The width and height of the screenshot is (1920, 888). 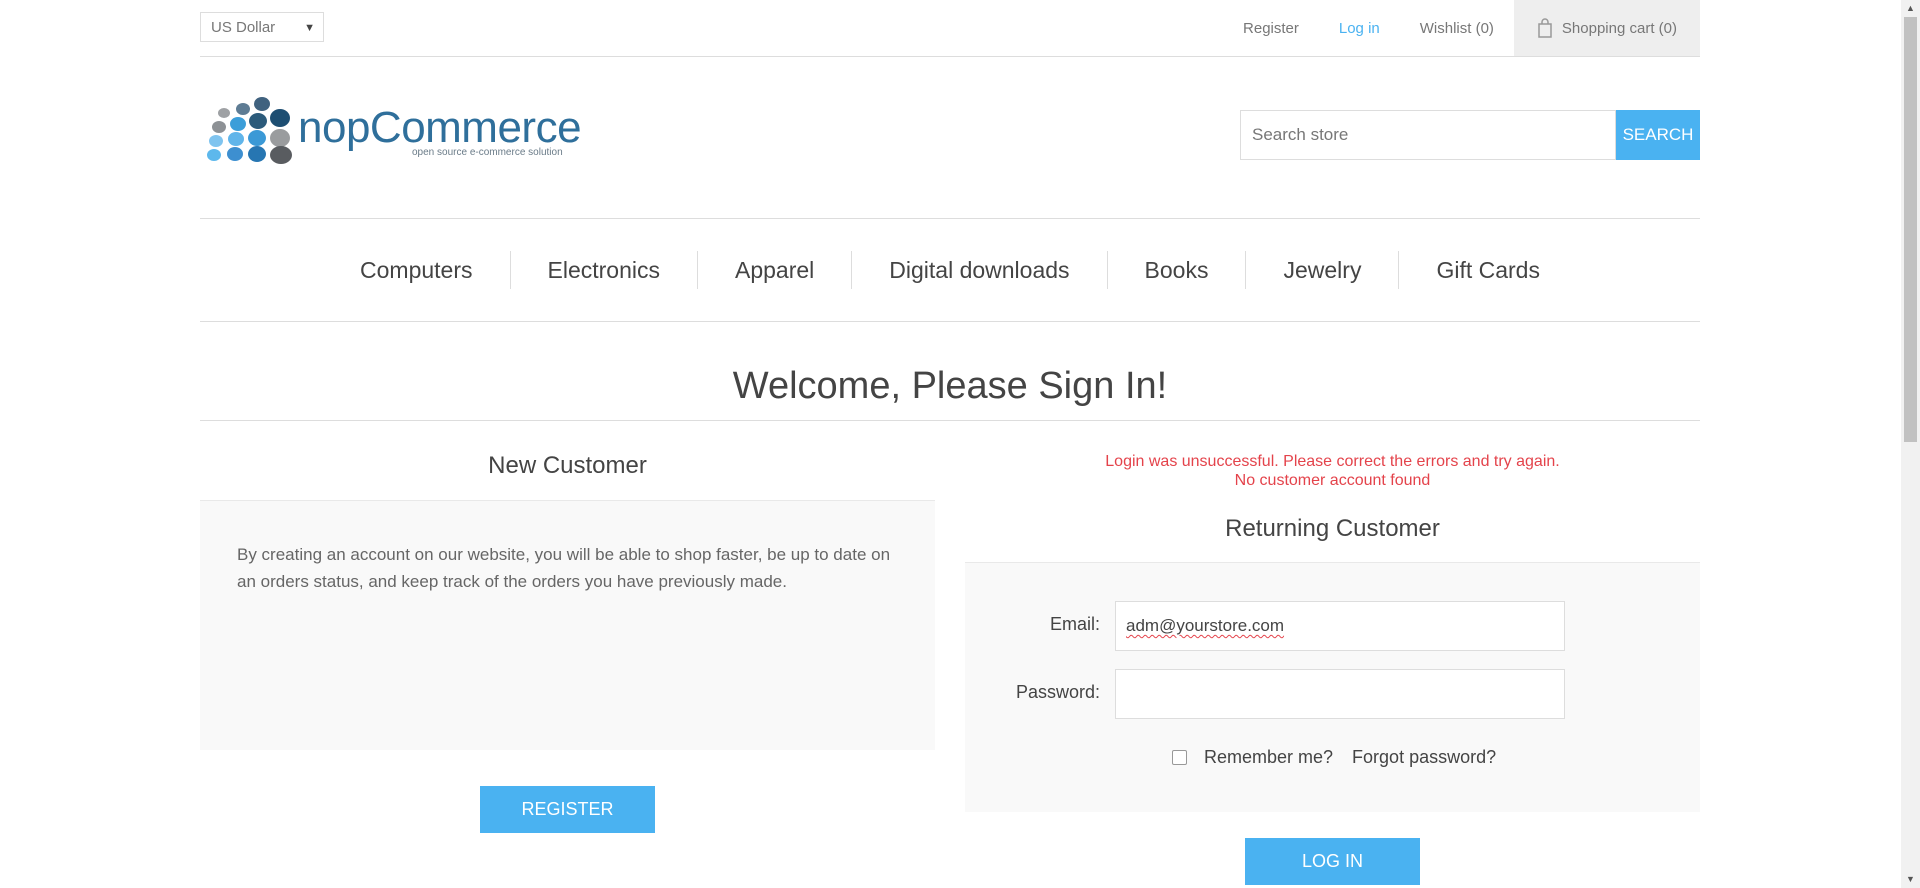 What do you see at coordinates (1332, 528) in the screenshot?
I see `returning-customer-title: Returning Customer` at bounding box center [1332, 528].